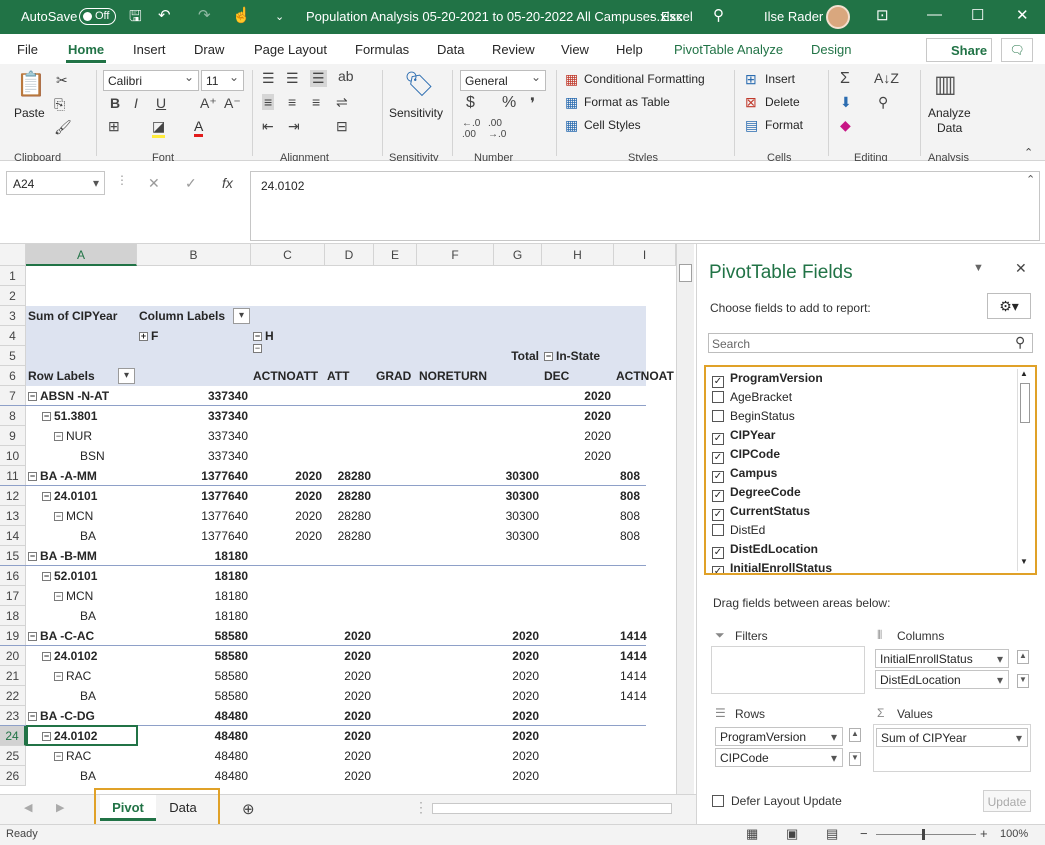  What do you see at coordinates (82, 676) in the screenshot?
I see `row-label: − RAC` at bounding box center [82, 676].